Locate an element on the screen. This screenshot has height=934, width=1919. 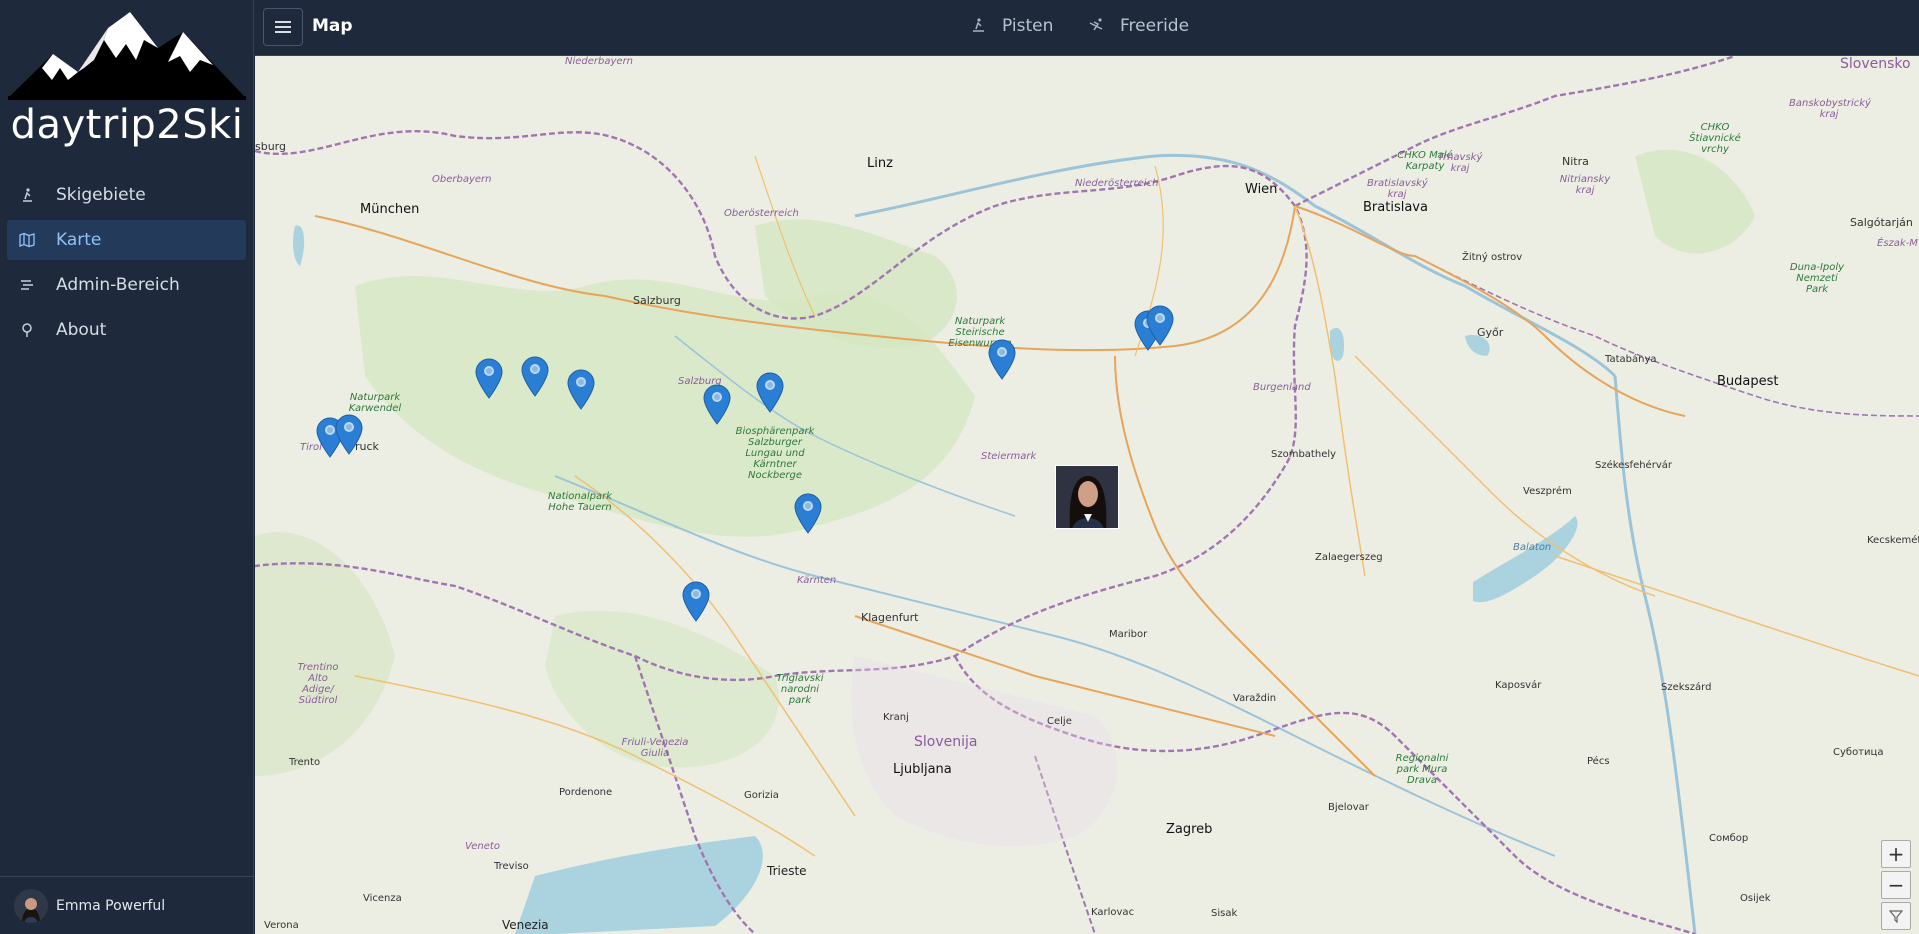
label-sisak: Sisak is located at coordinates (1224, 913).